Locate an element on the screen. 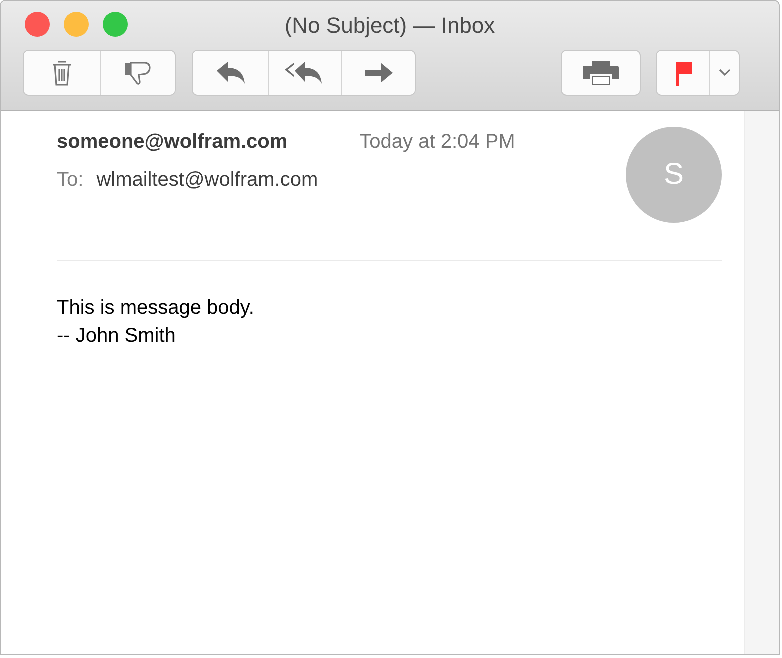 The image size is (782, 658). chevron-down-icon is located at coordinates (724, 73).